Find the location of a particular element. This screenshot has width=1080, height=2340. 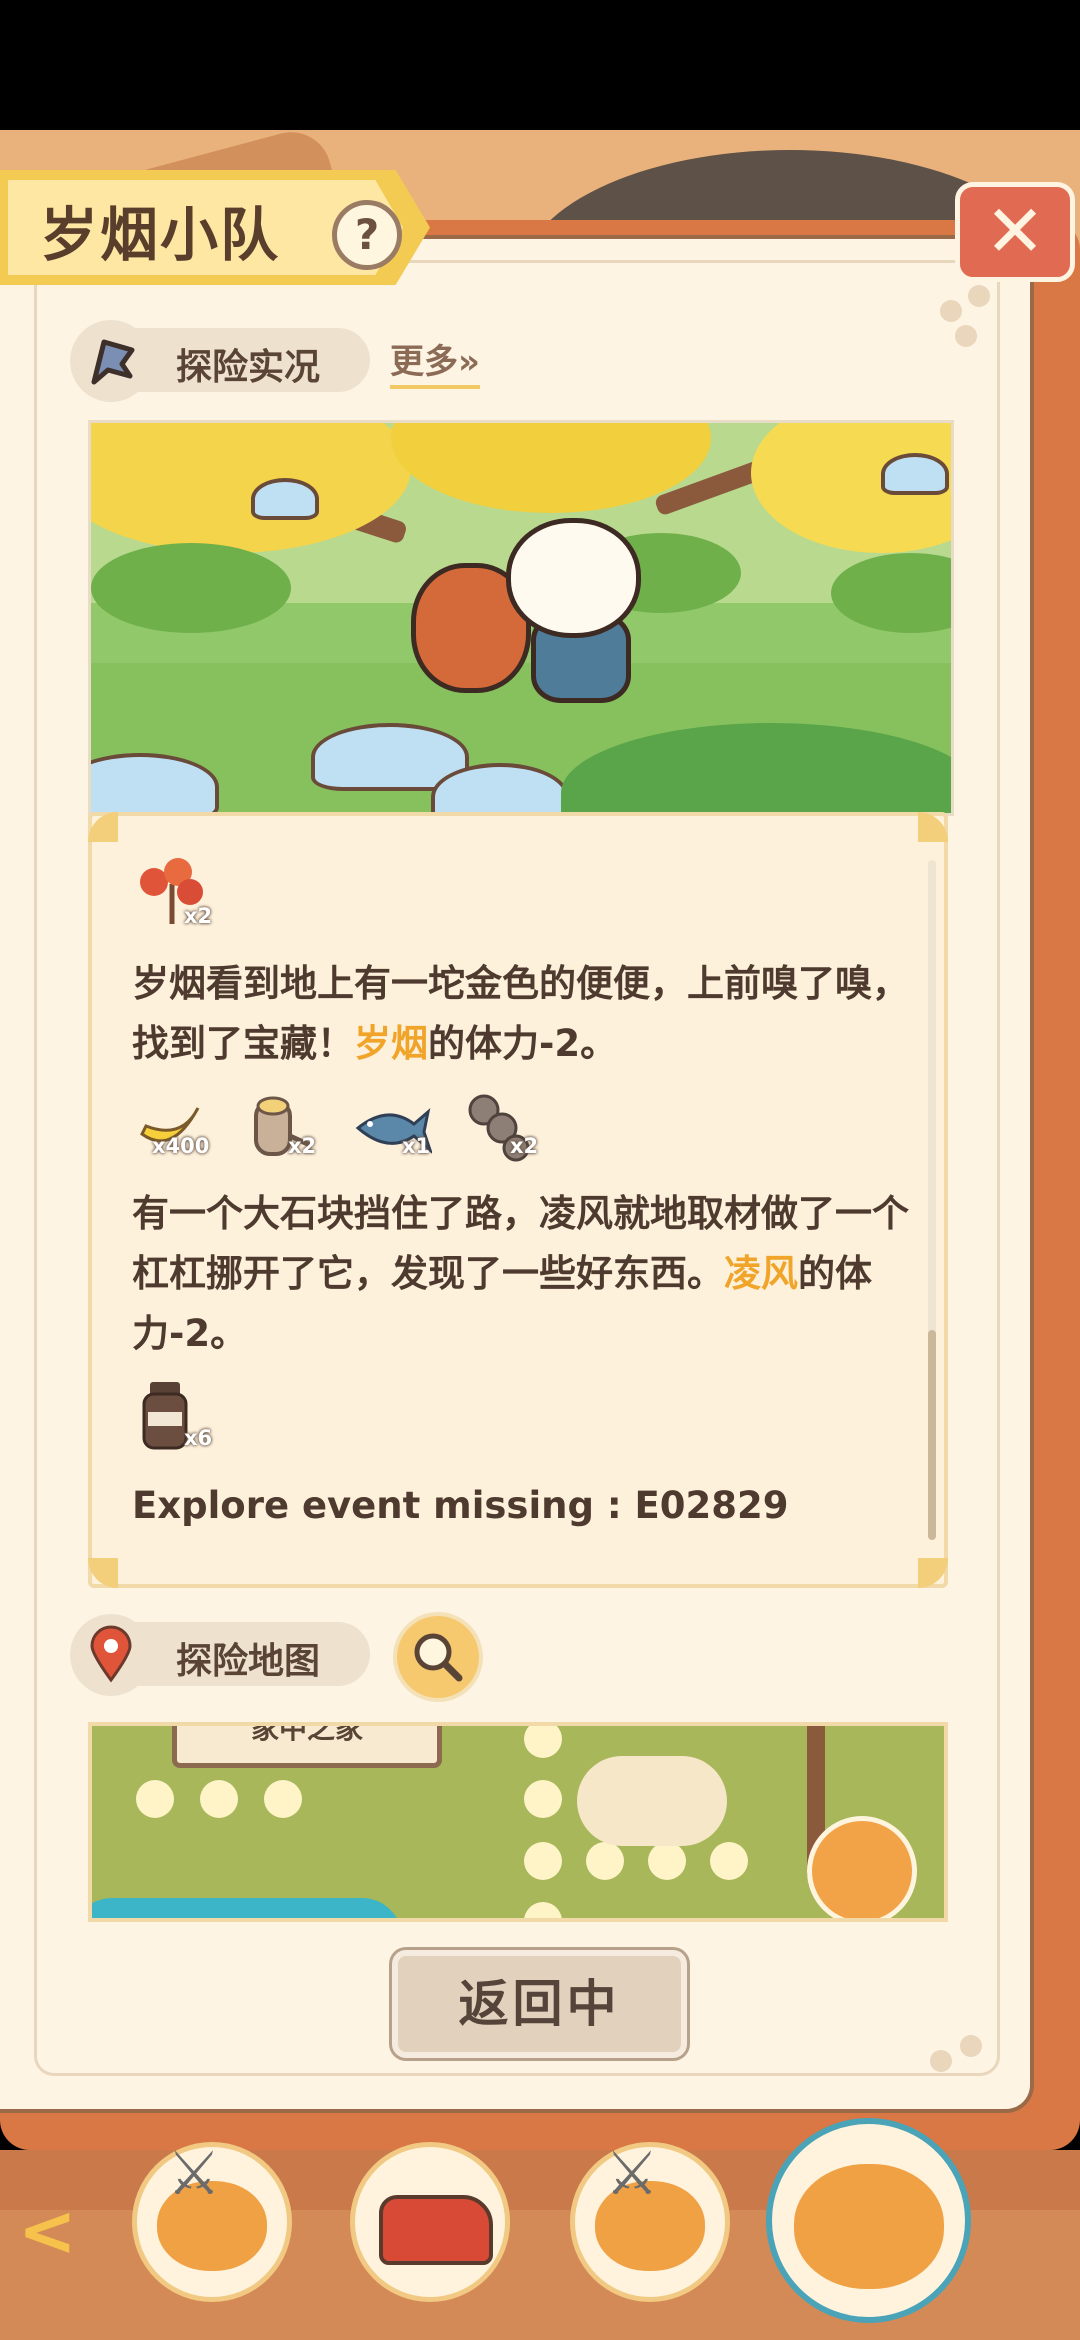

returning-label: 返回中 is located at coordinates (539, 2004).